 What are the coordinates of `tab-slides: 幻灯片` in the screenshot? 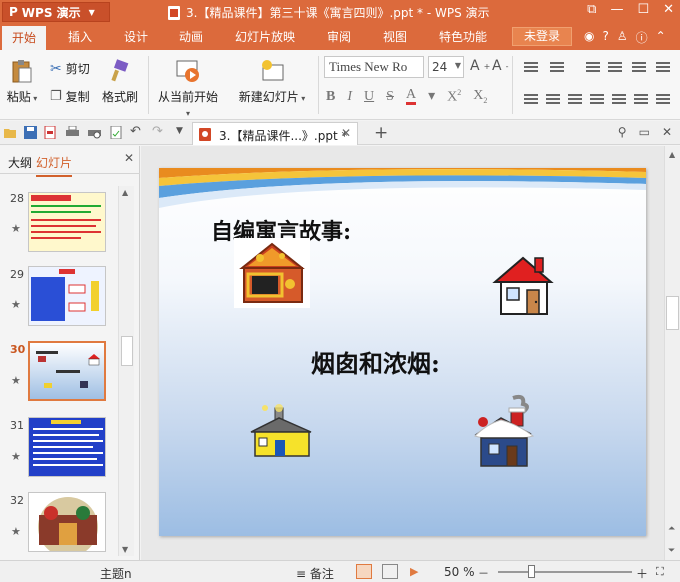 It's located at (54, 165).